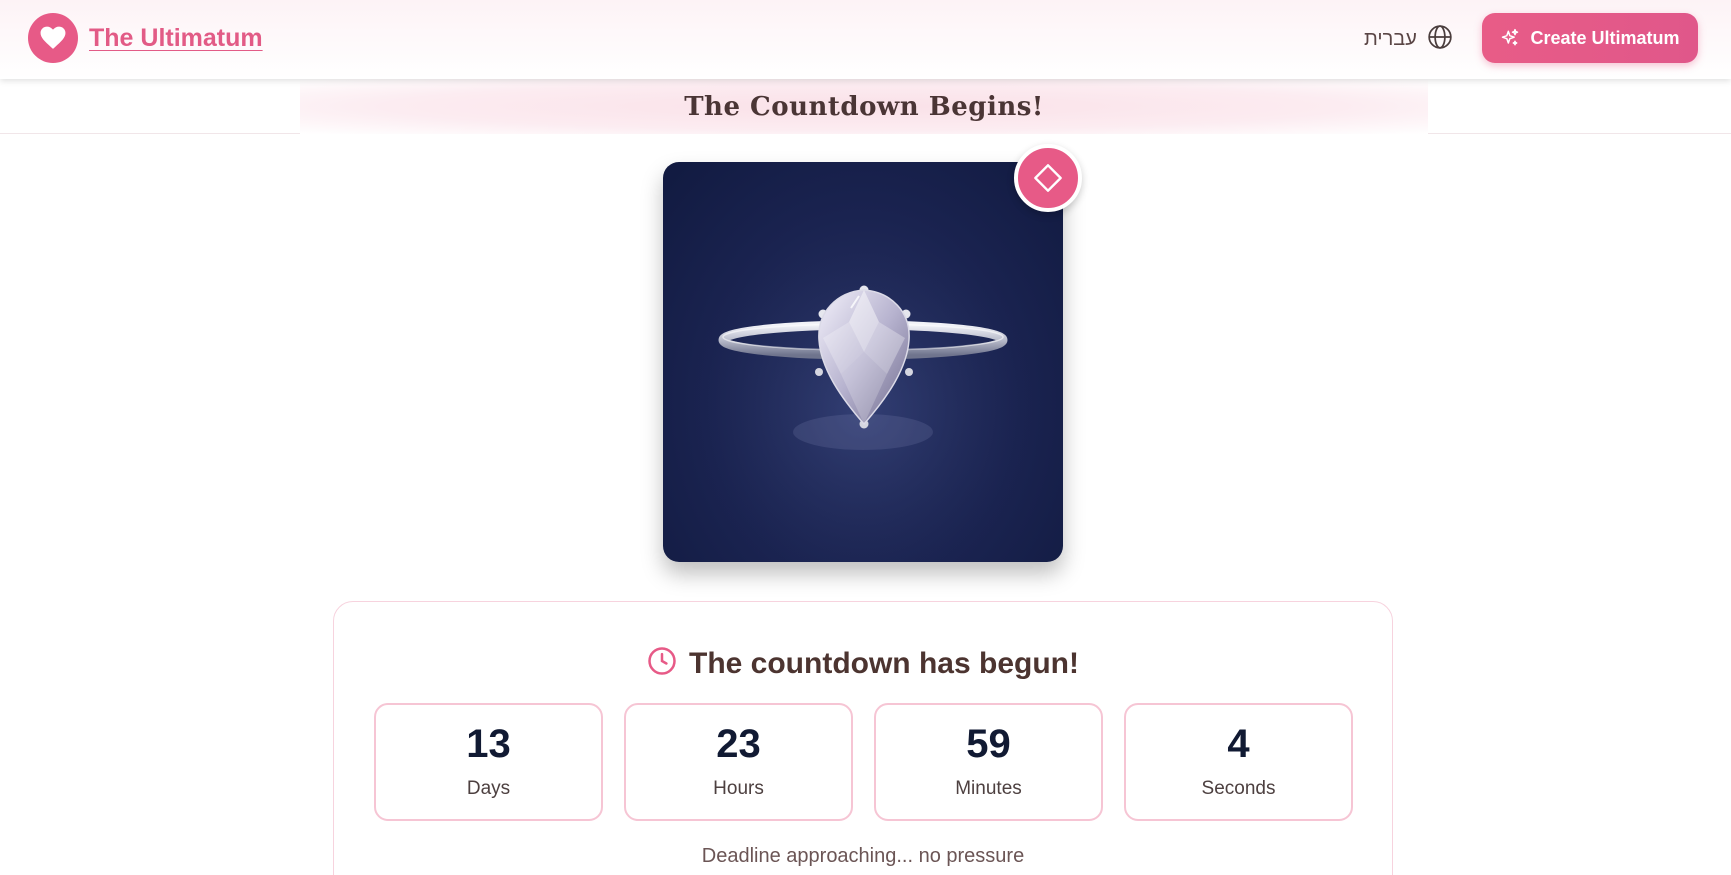 The width and height of the screenshot is (1731, 875). I want to click on language-label: עברית, so click(1390, 39).